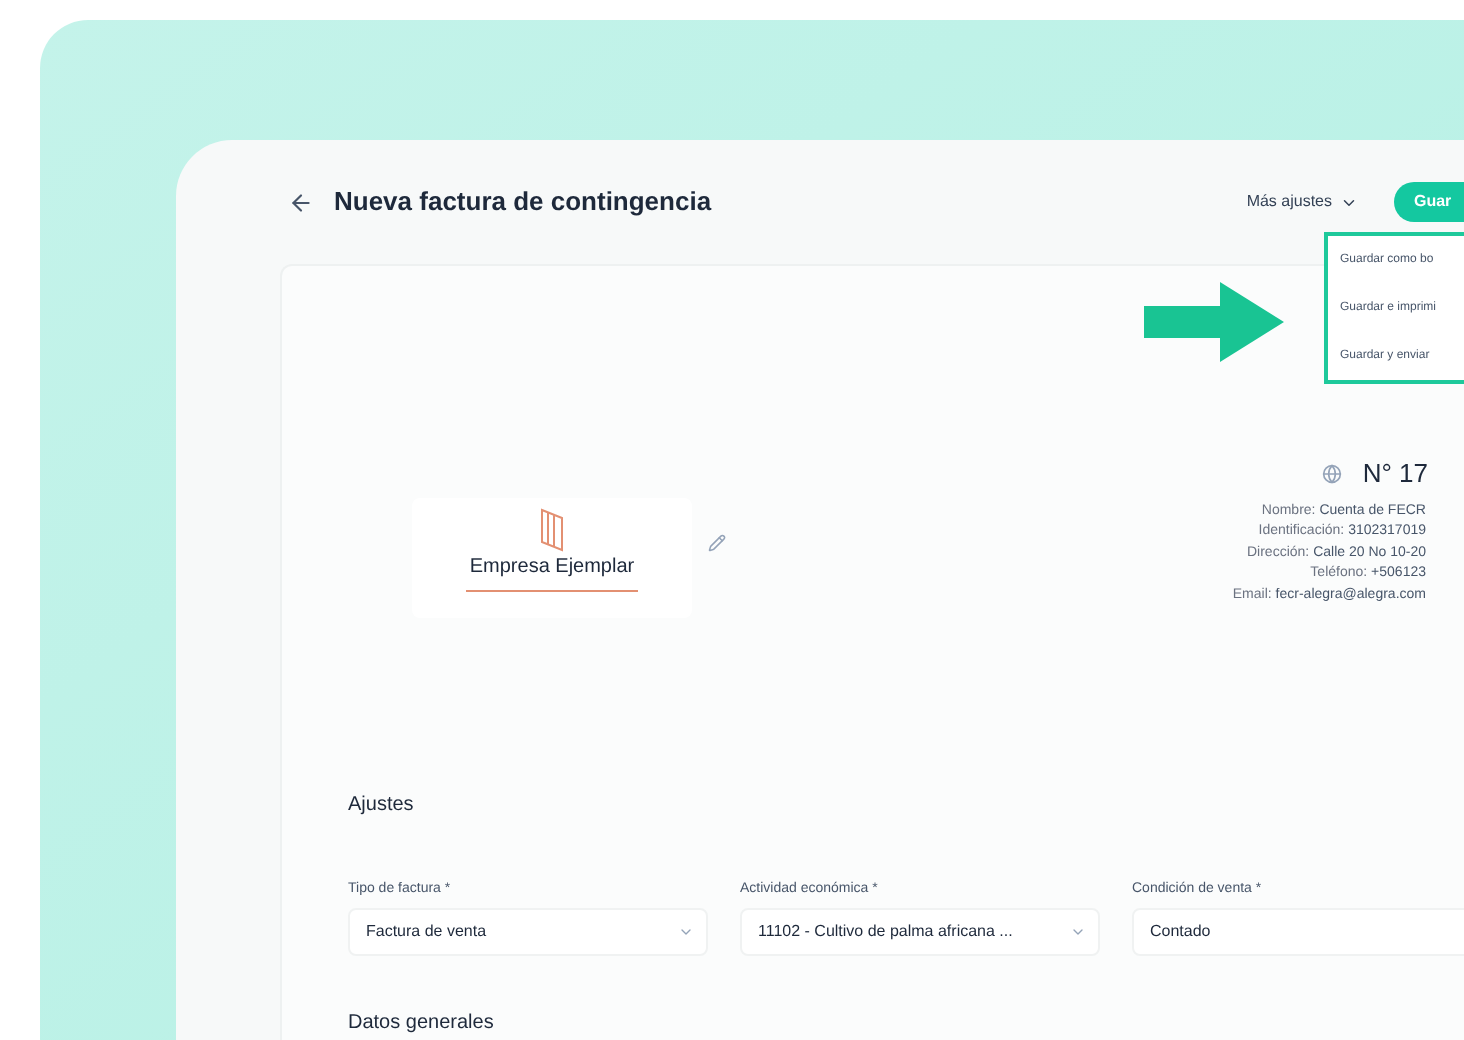 This screenshot has height=1040, width=1464. What do you see at coordinates (552, 571) in the screenshot?
I see `company-name: Empresa Ejemplar` at bounding box center [552, 571].